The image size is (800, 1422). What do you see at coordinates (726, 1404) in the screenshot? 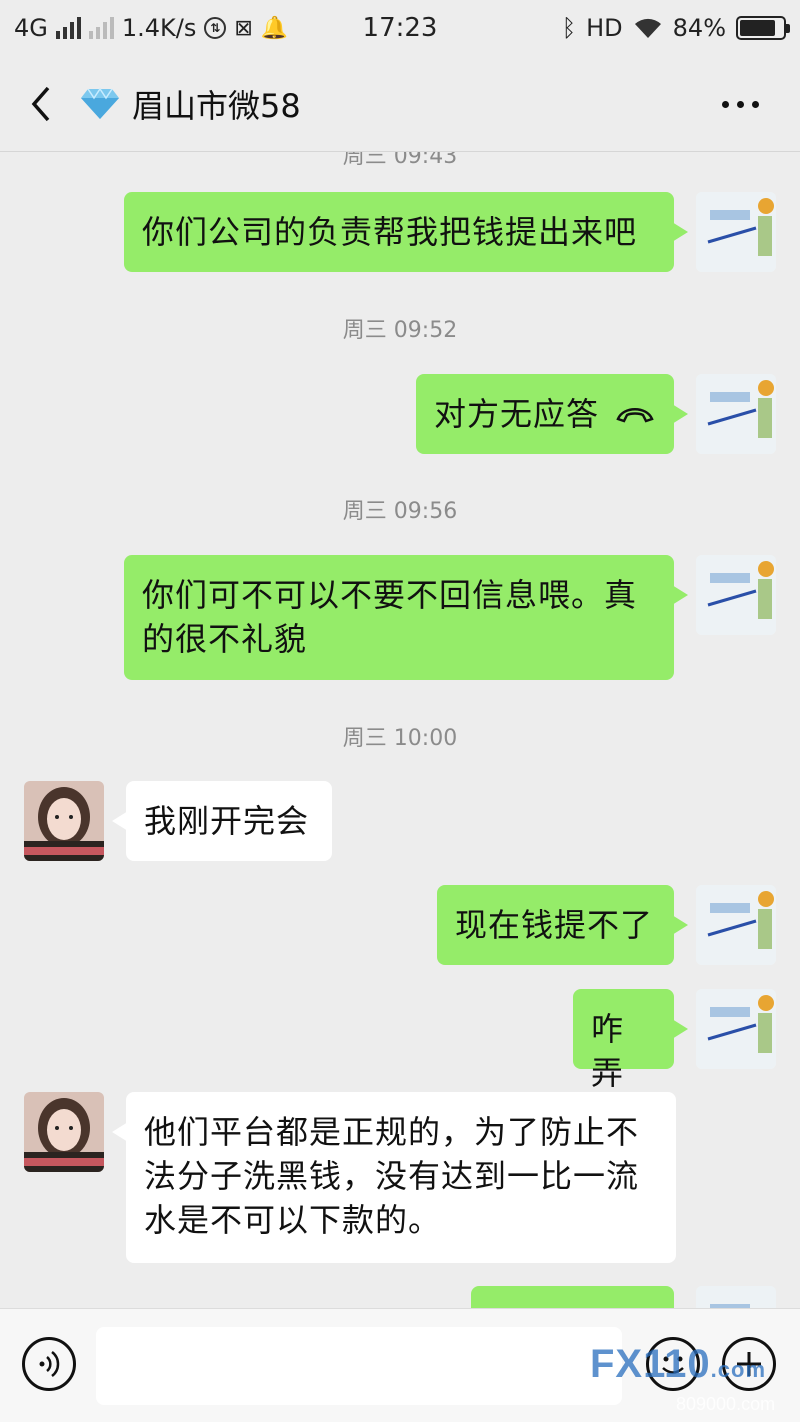
I see `watermark-domain: 809000.com` at bounding box center [726, 1404].